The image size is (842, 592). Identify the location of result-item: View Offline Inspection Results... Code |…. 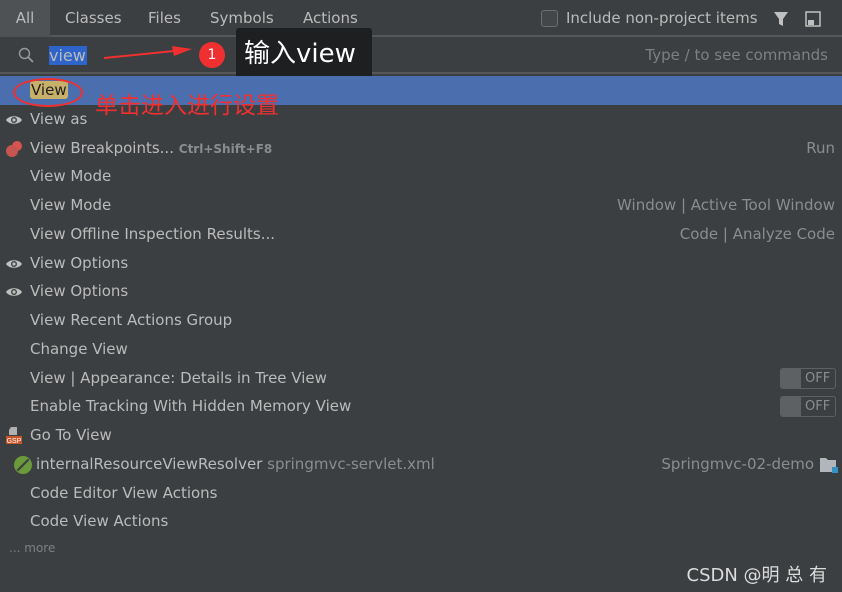
(421, 234).